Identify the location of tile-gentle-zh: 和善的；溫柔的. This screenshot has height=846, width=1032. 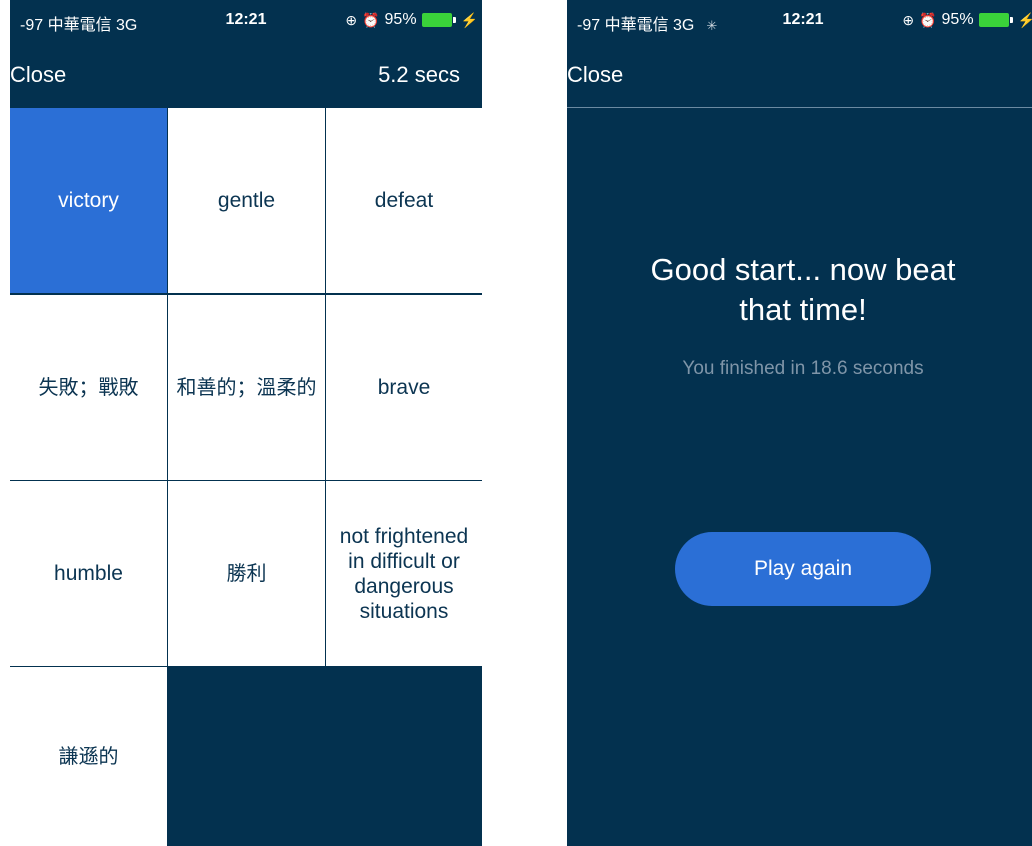
(246, 387).